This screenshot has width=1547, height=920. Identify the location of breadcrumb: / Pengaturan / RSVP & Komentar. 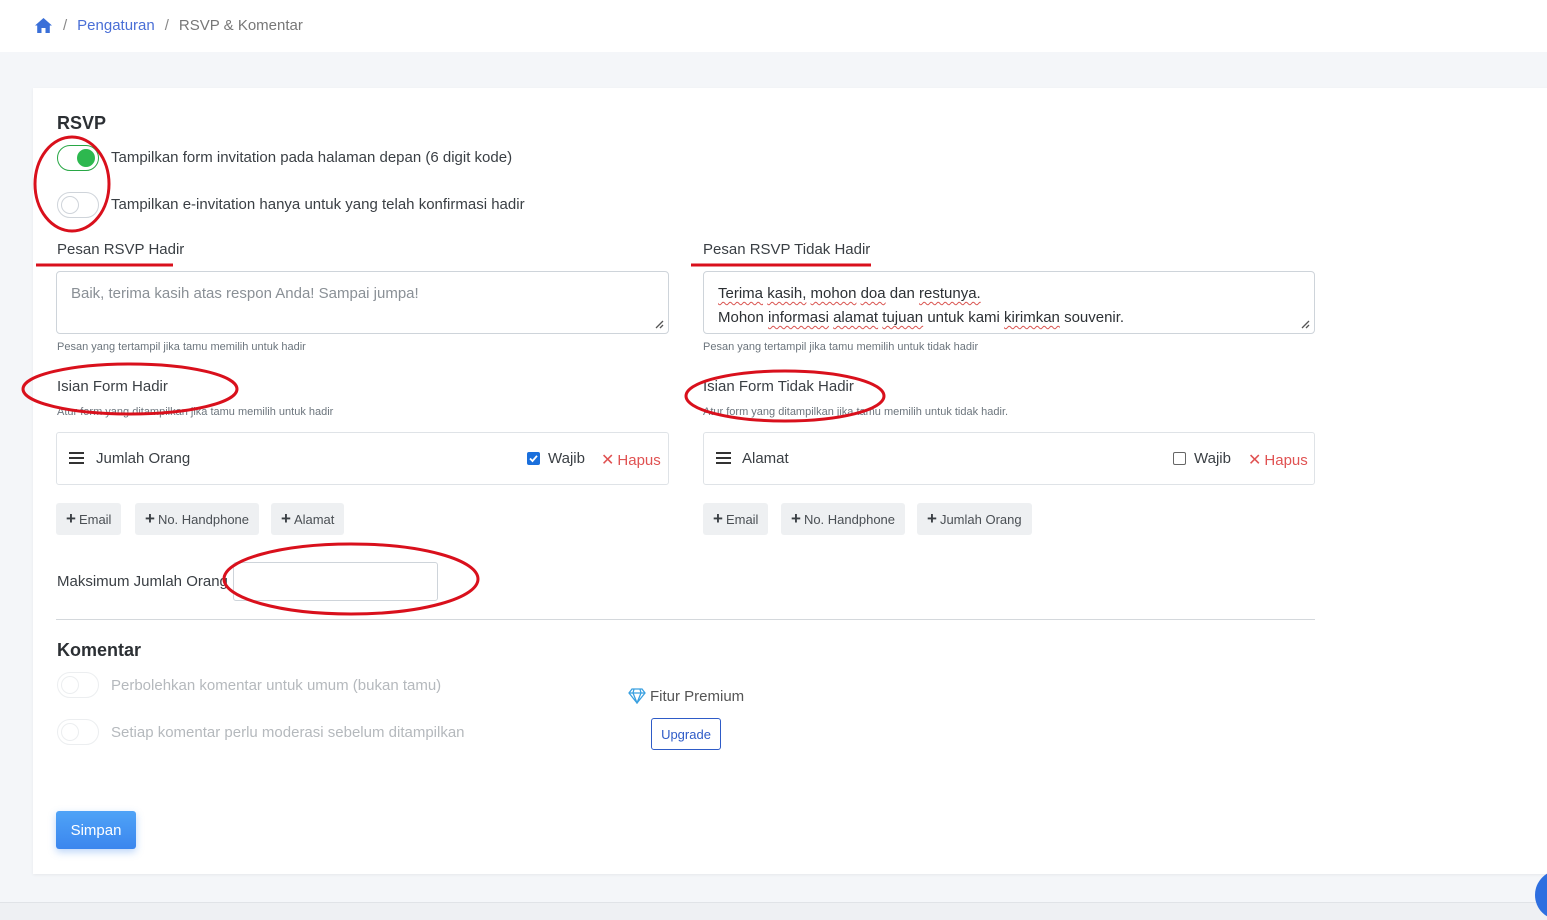
(168, 25).